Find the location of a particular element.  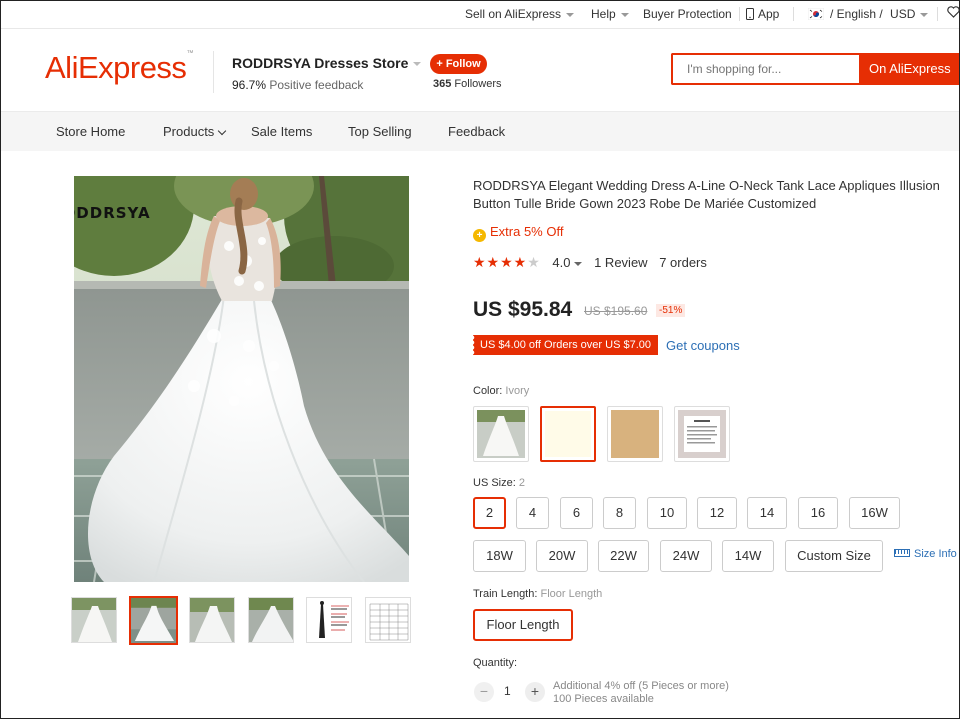

nav-products-label: Products is located at coordinates (189, 131).